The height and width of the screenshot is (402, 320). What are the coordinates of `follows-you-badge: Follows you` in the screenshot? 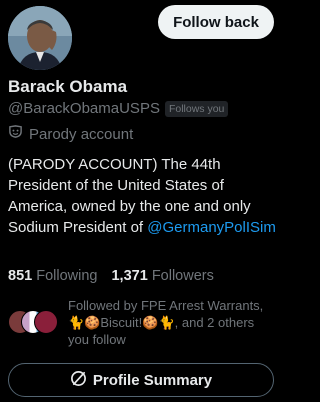 It's located at (196, 108).